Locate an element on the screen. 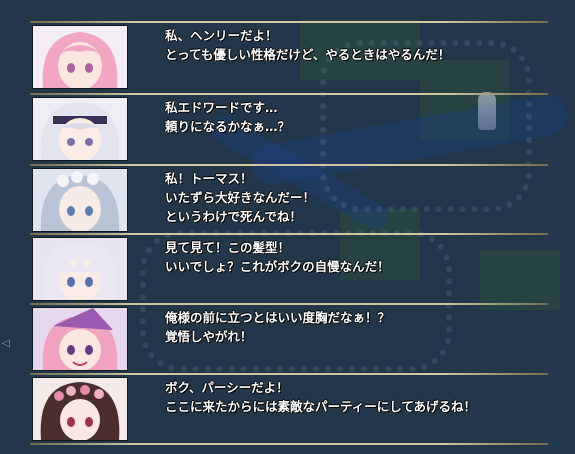  pink-hair-witch-hat-portrait is located at coordinates (80, 339).